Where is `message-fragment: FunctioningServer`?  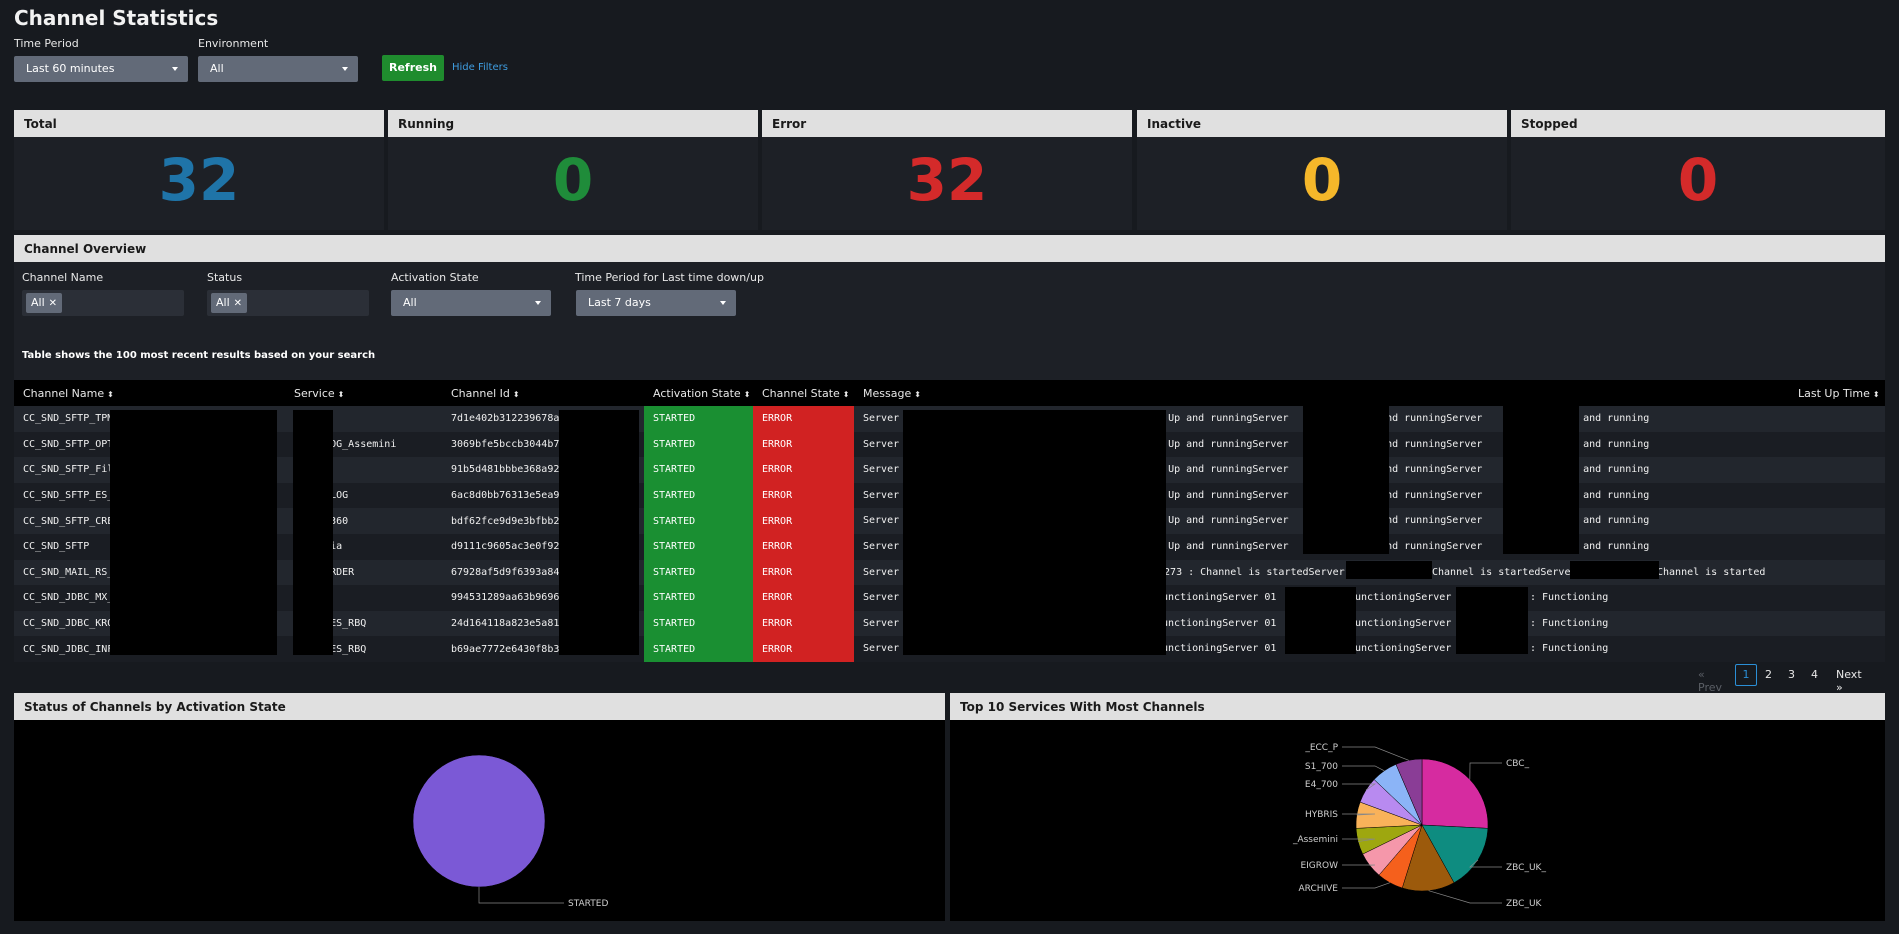
message-fragment: FunctioningServer is located at coordinates (1400, 598).